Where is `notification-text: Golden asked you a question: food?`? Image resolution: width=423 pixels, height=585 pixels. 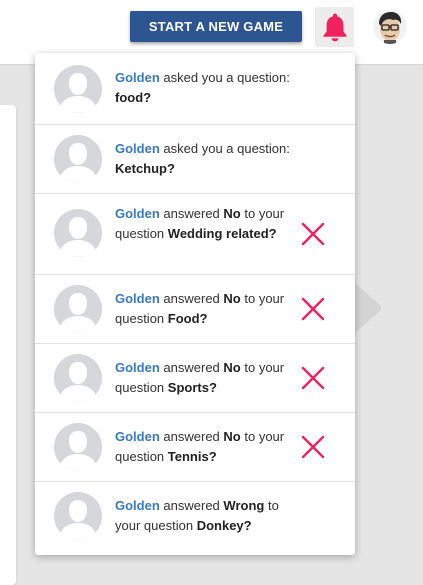 notification-text: Golden asked you a question: food? is located at coordinates (210, 88).